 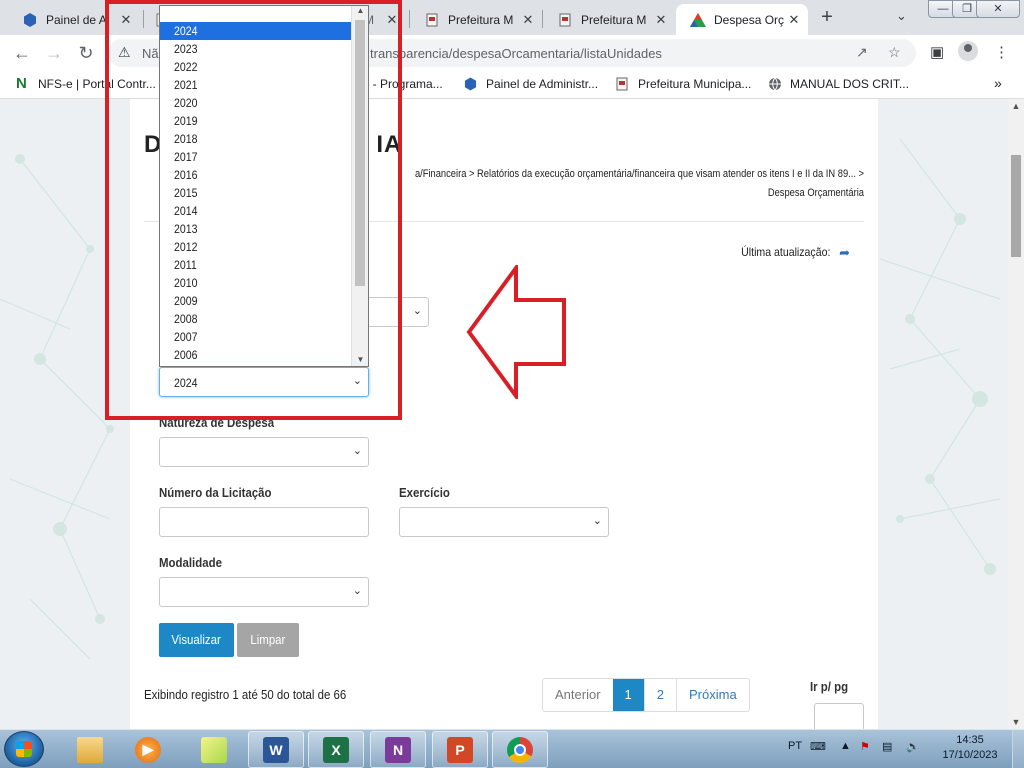 What do you see at coordinates (22, 53) in the screenshot?
I see `back-arrow-icon: ←` at bounding box center [22, 53].